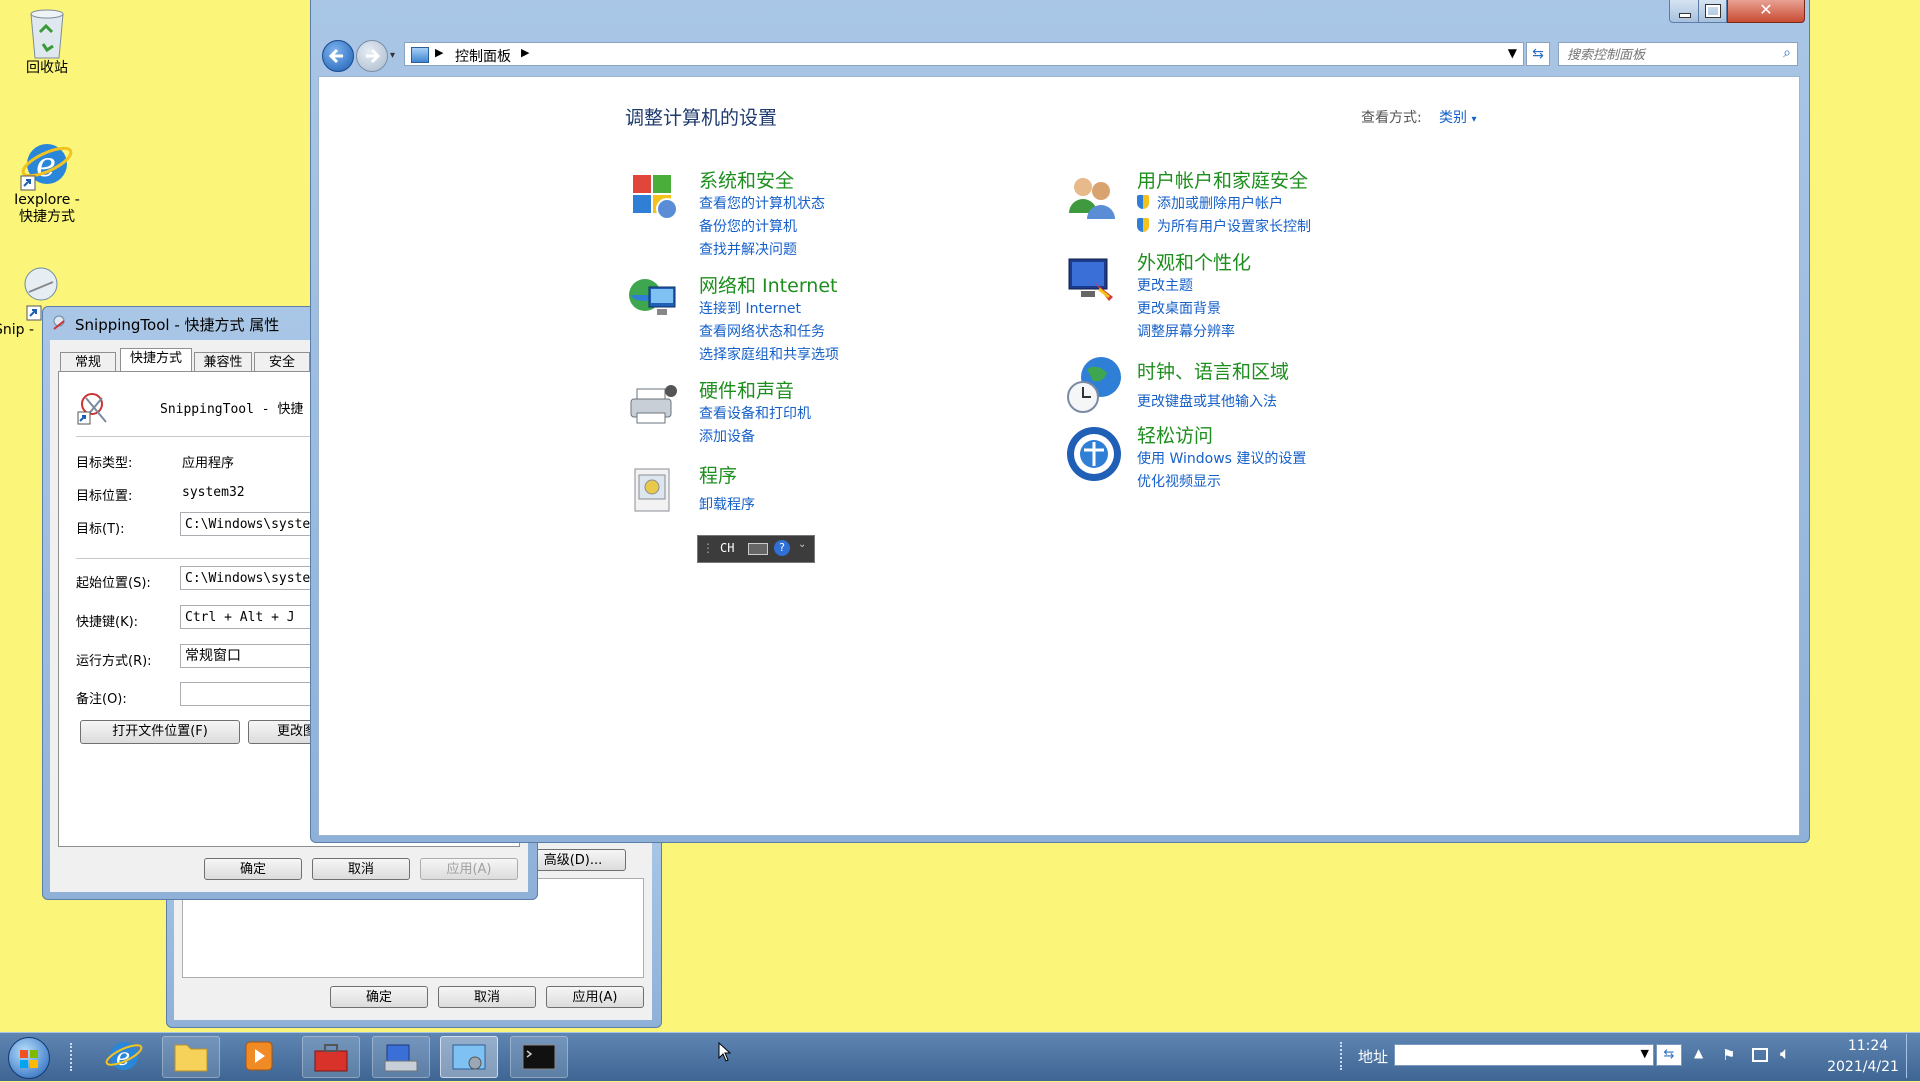 The width and height of the screenshot is (1920, 1082). What do you see at coordinates (1391, 118) in the screenshot?
I see `view-by-label: 查看方式:` at bounding box center [1391, 118].